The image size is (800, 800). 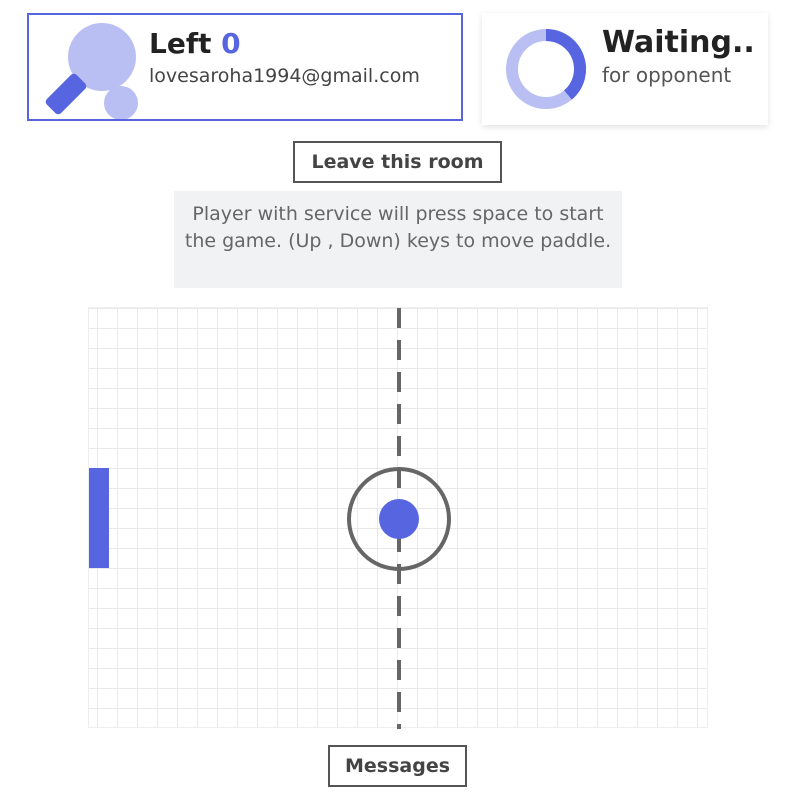 What do you see at coordinates (667, 75) in the screenshot?
I see `opponent-status-detail: for opponent` at bounding box center [667, 75].